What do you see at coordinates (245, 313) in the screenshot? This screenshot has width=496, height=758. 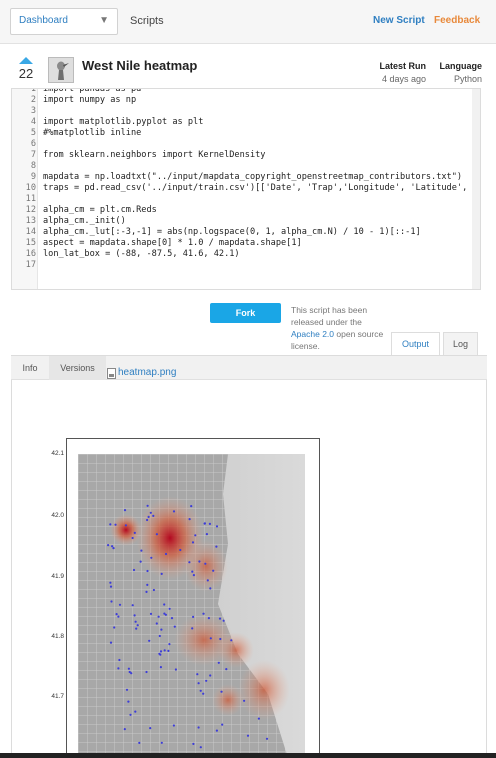 I see `fork-button: Fork` at bounding box center [245, 313].